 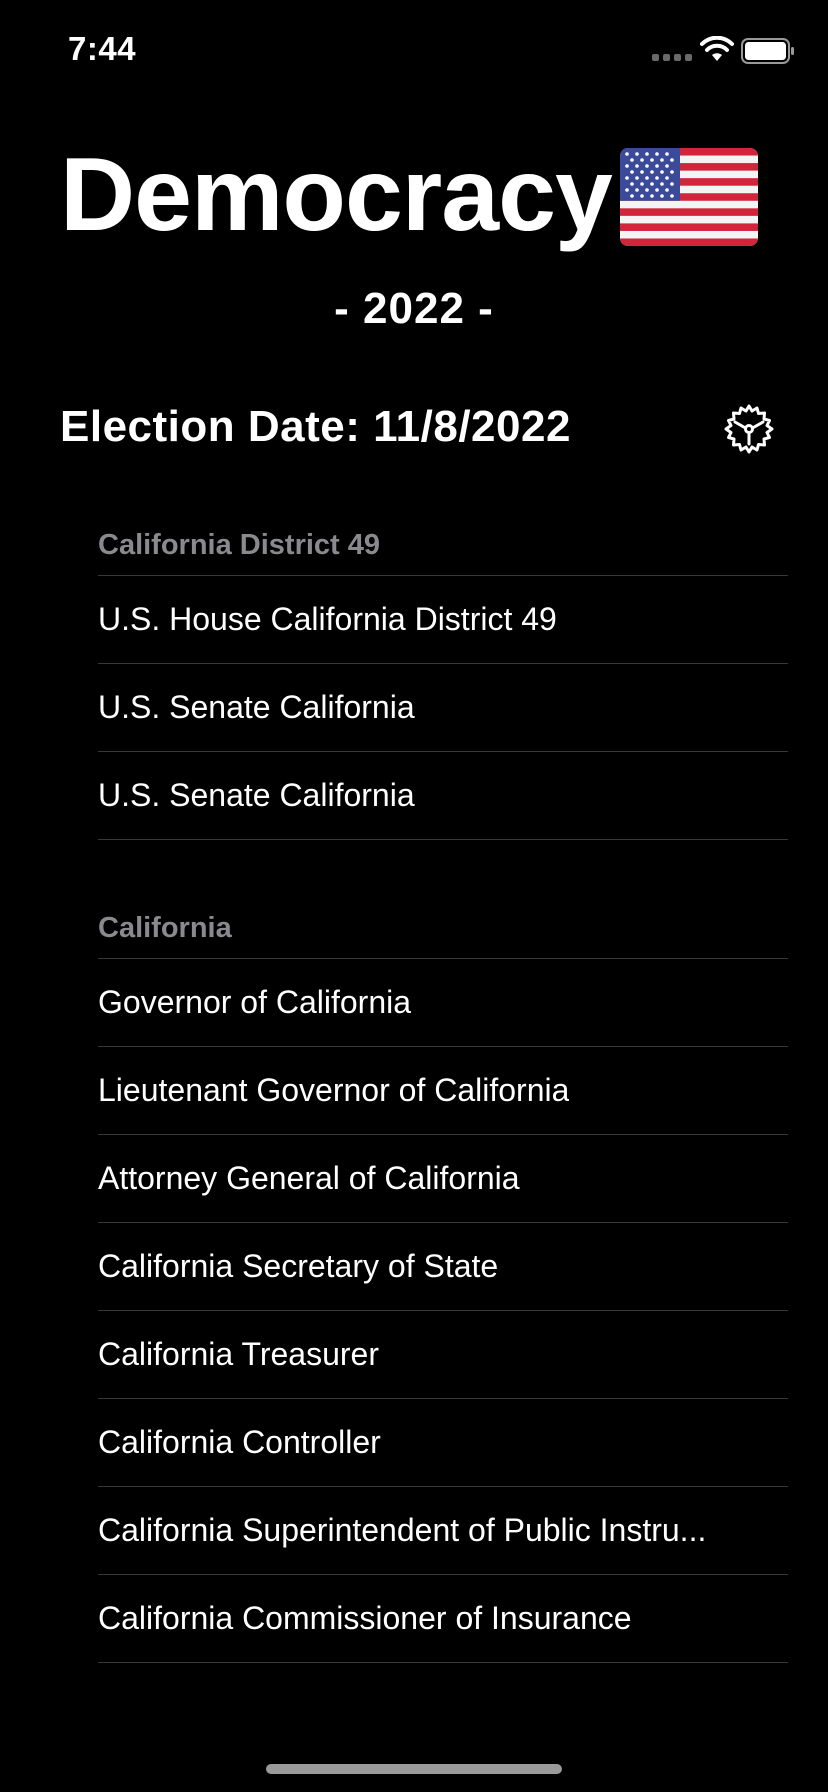 What do you see at coordinates (365, 1618) in the screenshot?
I see `race-list-item-label: California Commissioner of Insurance` at bounding box center [365, 1618].